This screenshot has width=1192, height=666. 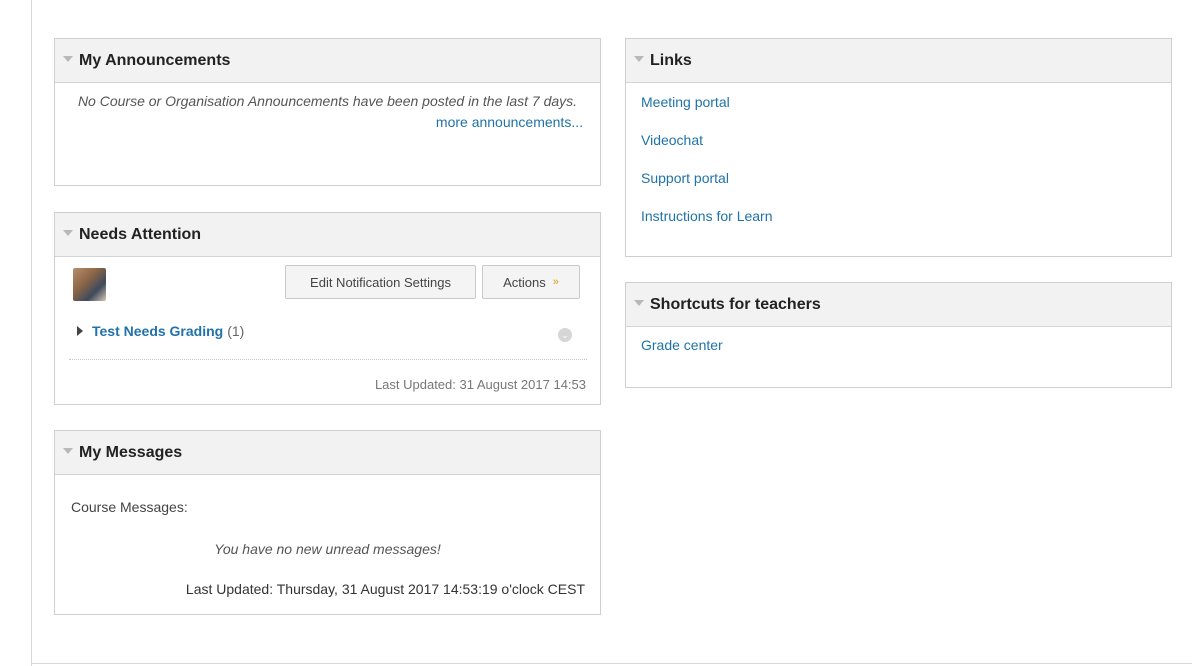 What do you see at coordinates (906, 188) in the screenshot?
I see `list-item: Support portal` at bounding box center [906, 188].